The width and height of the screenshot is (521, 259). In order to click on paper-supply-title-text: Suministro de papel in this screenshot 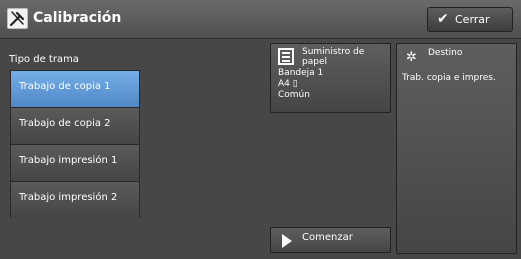, I will do `click(333, 57)`.